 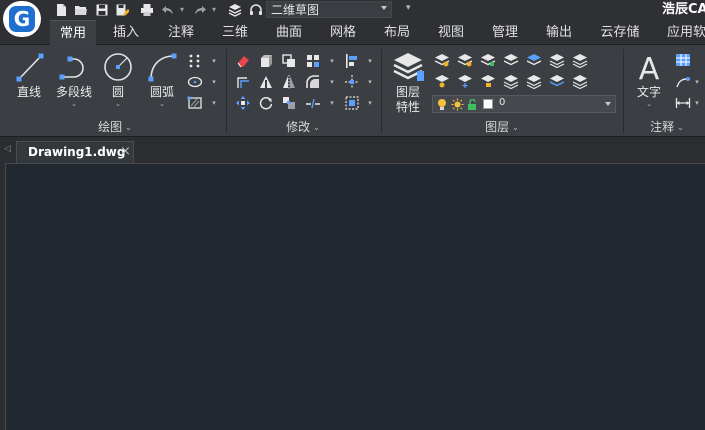 I want to click on ellipse-icon, so click(x=195, y=82).